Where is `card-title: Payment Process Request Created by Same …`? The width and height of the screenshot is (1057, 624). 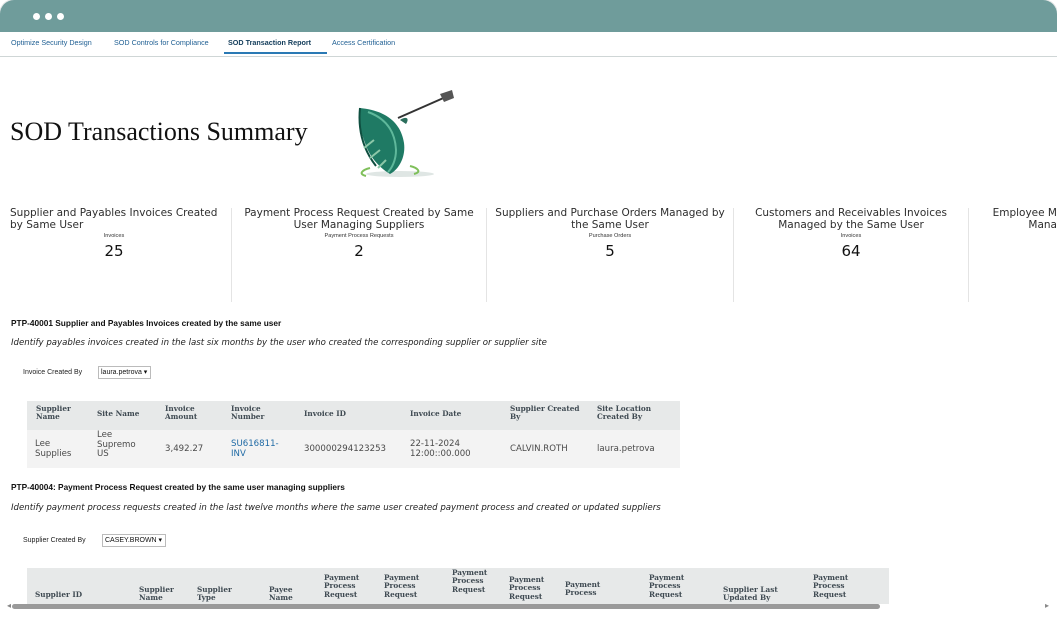 card-title: Payment Process Request Created by Same … is located at coordinates (359, 219).